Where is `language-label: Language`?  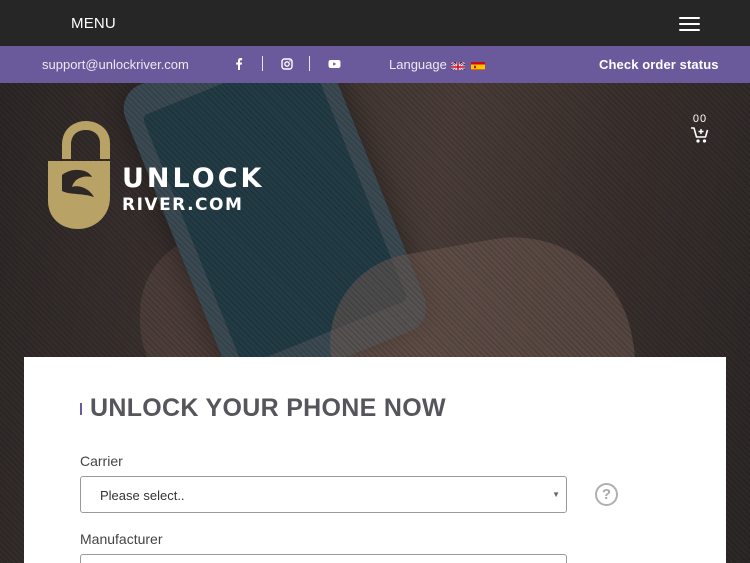
language-label: Language is located at coordinates (418, 64).